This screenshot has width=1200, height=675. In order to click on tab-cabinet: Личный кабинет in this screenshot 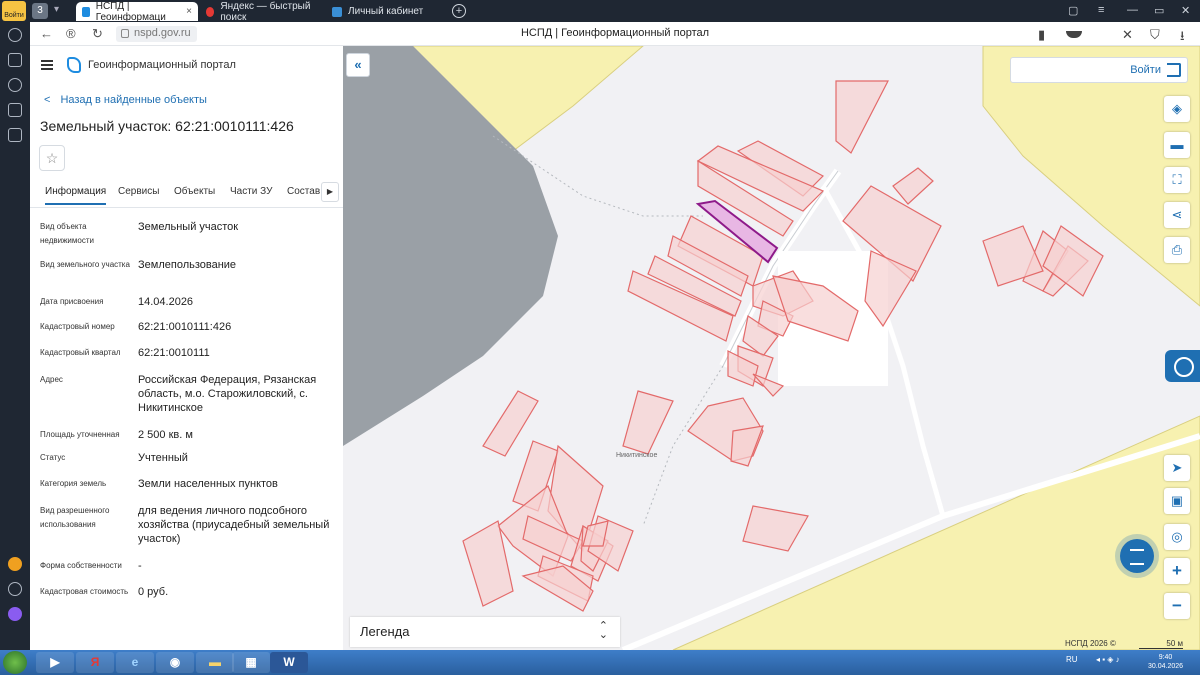, I will do `click(386, 11)`.